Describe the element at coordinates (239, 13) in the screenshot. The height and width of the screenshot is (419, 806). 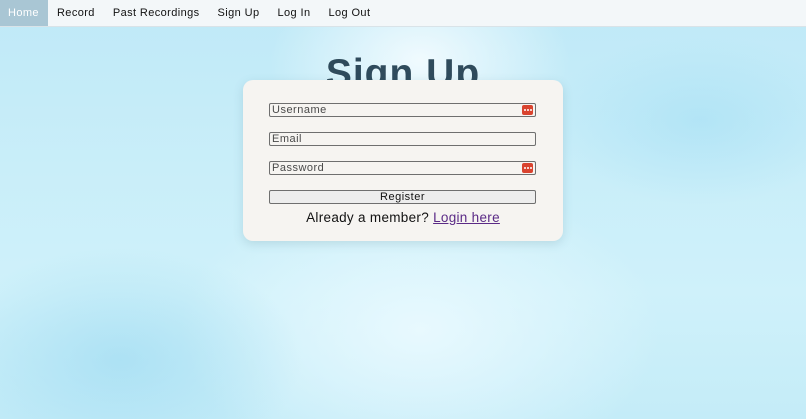
I see `nav-item-sign-up: Sign Up` at that location.